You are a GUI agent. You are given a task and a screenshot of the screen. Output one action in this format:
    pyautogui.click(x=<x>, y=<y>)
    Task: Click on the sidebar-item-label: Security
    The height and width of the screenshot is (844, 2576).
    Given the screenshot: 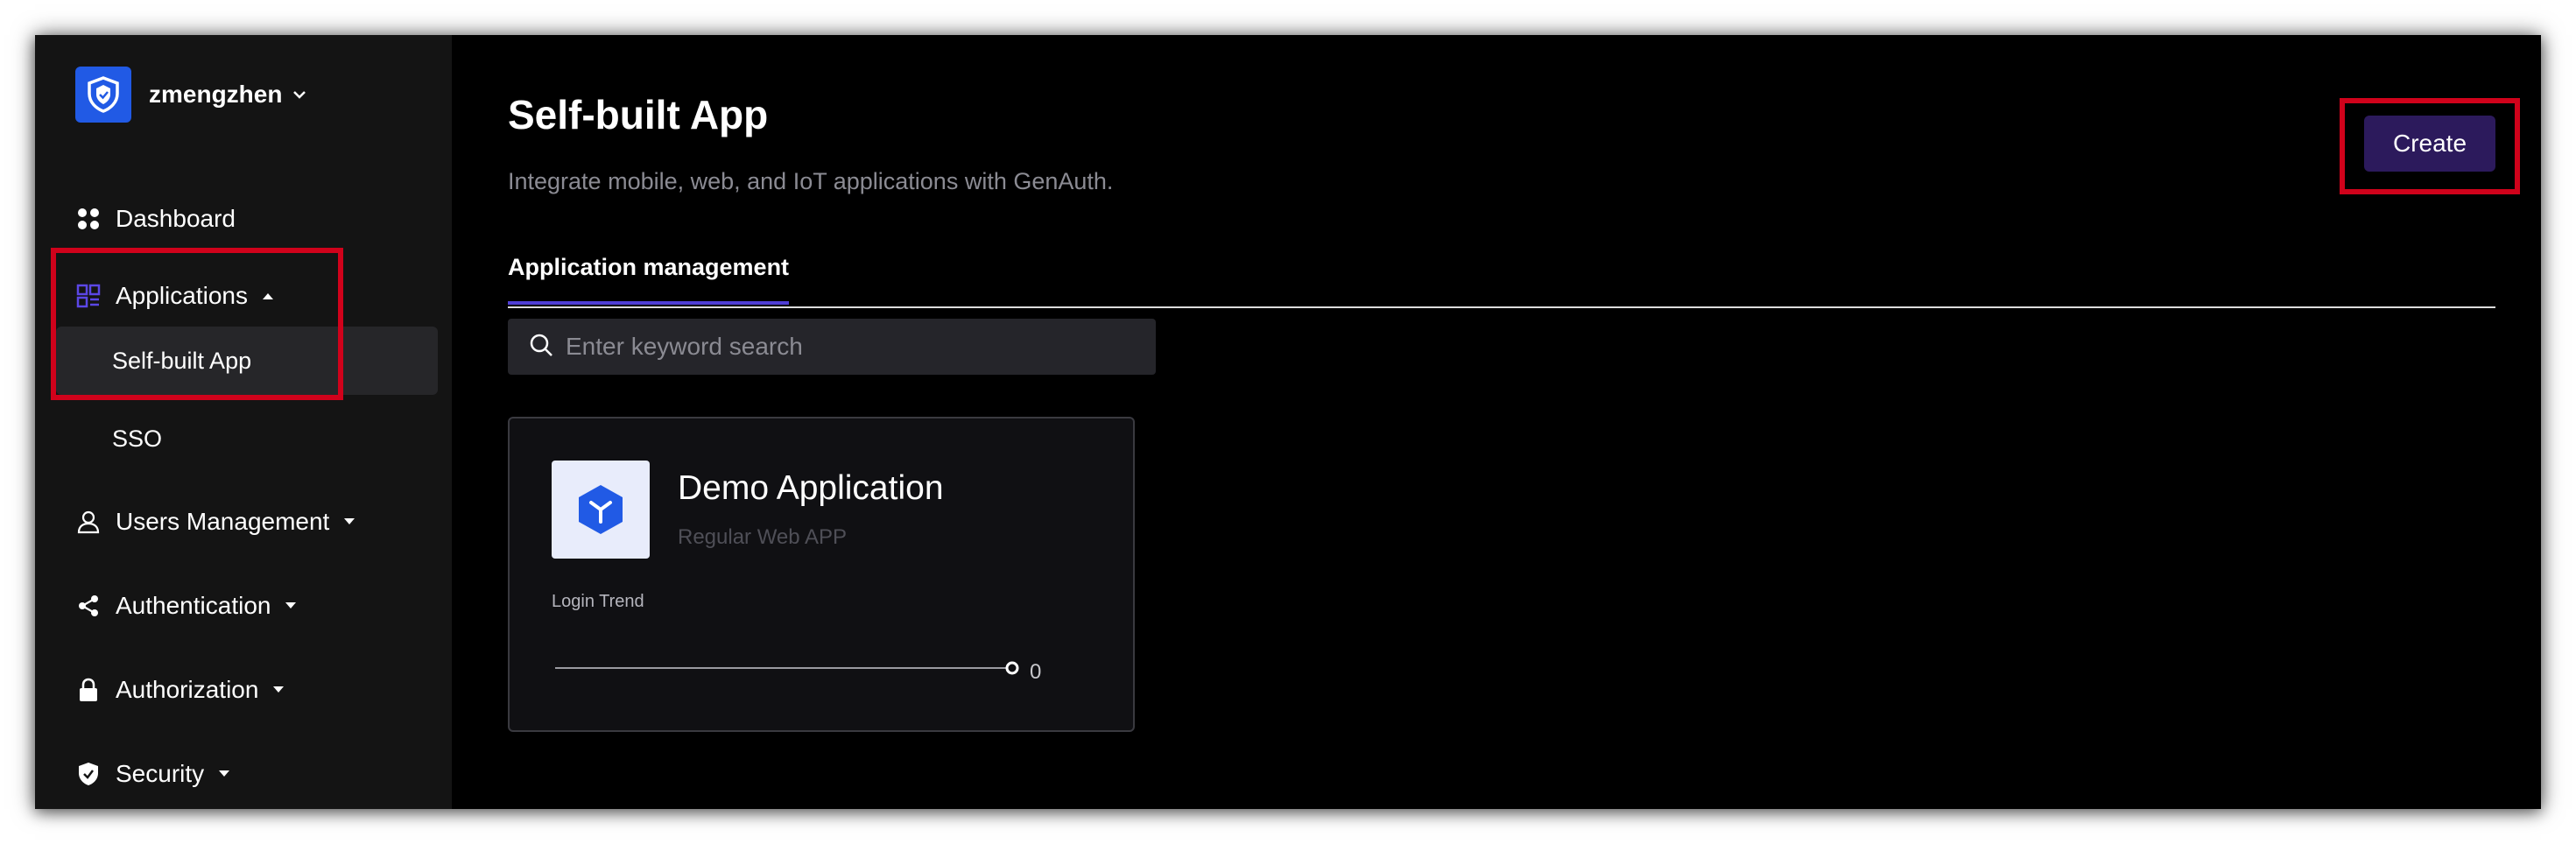 What is the action you would take?
    pyautogui.click(x=160, y=773)
    